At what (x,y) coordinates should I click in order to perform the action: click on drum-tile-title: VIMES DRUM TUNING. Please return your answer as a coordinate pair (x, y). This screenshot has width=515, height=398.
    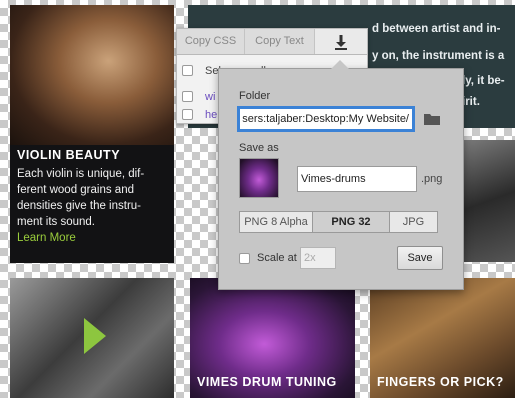
    Looking at the image, I should click on (267, 382).